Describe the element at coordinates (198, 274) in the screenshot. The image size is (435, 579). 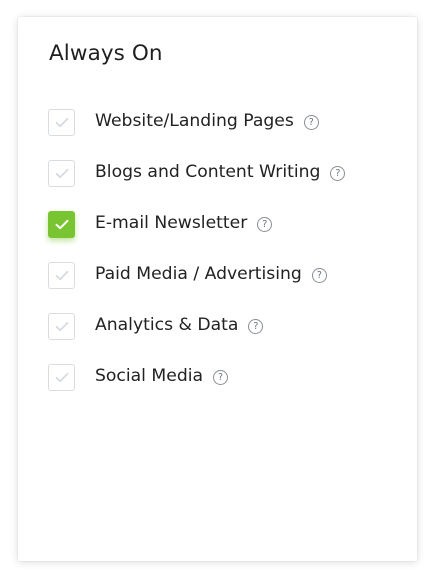
I see `option-label: Paid Media / Advertising` at that location.